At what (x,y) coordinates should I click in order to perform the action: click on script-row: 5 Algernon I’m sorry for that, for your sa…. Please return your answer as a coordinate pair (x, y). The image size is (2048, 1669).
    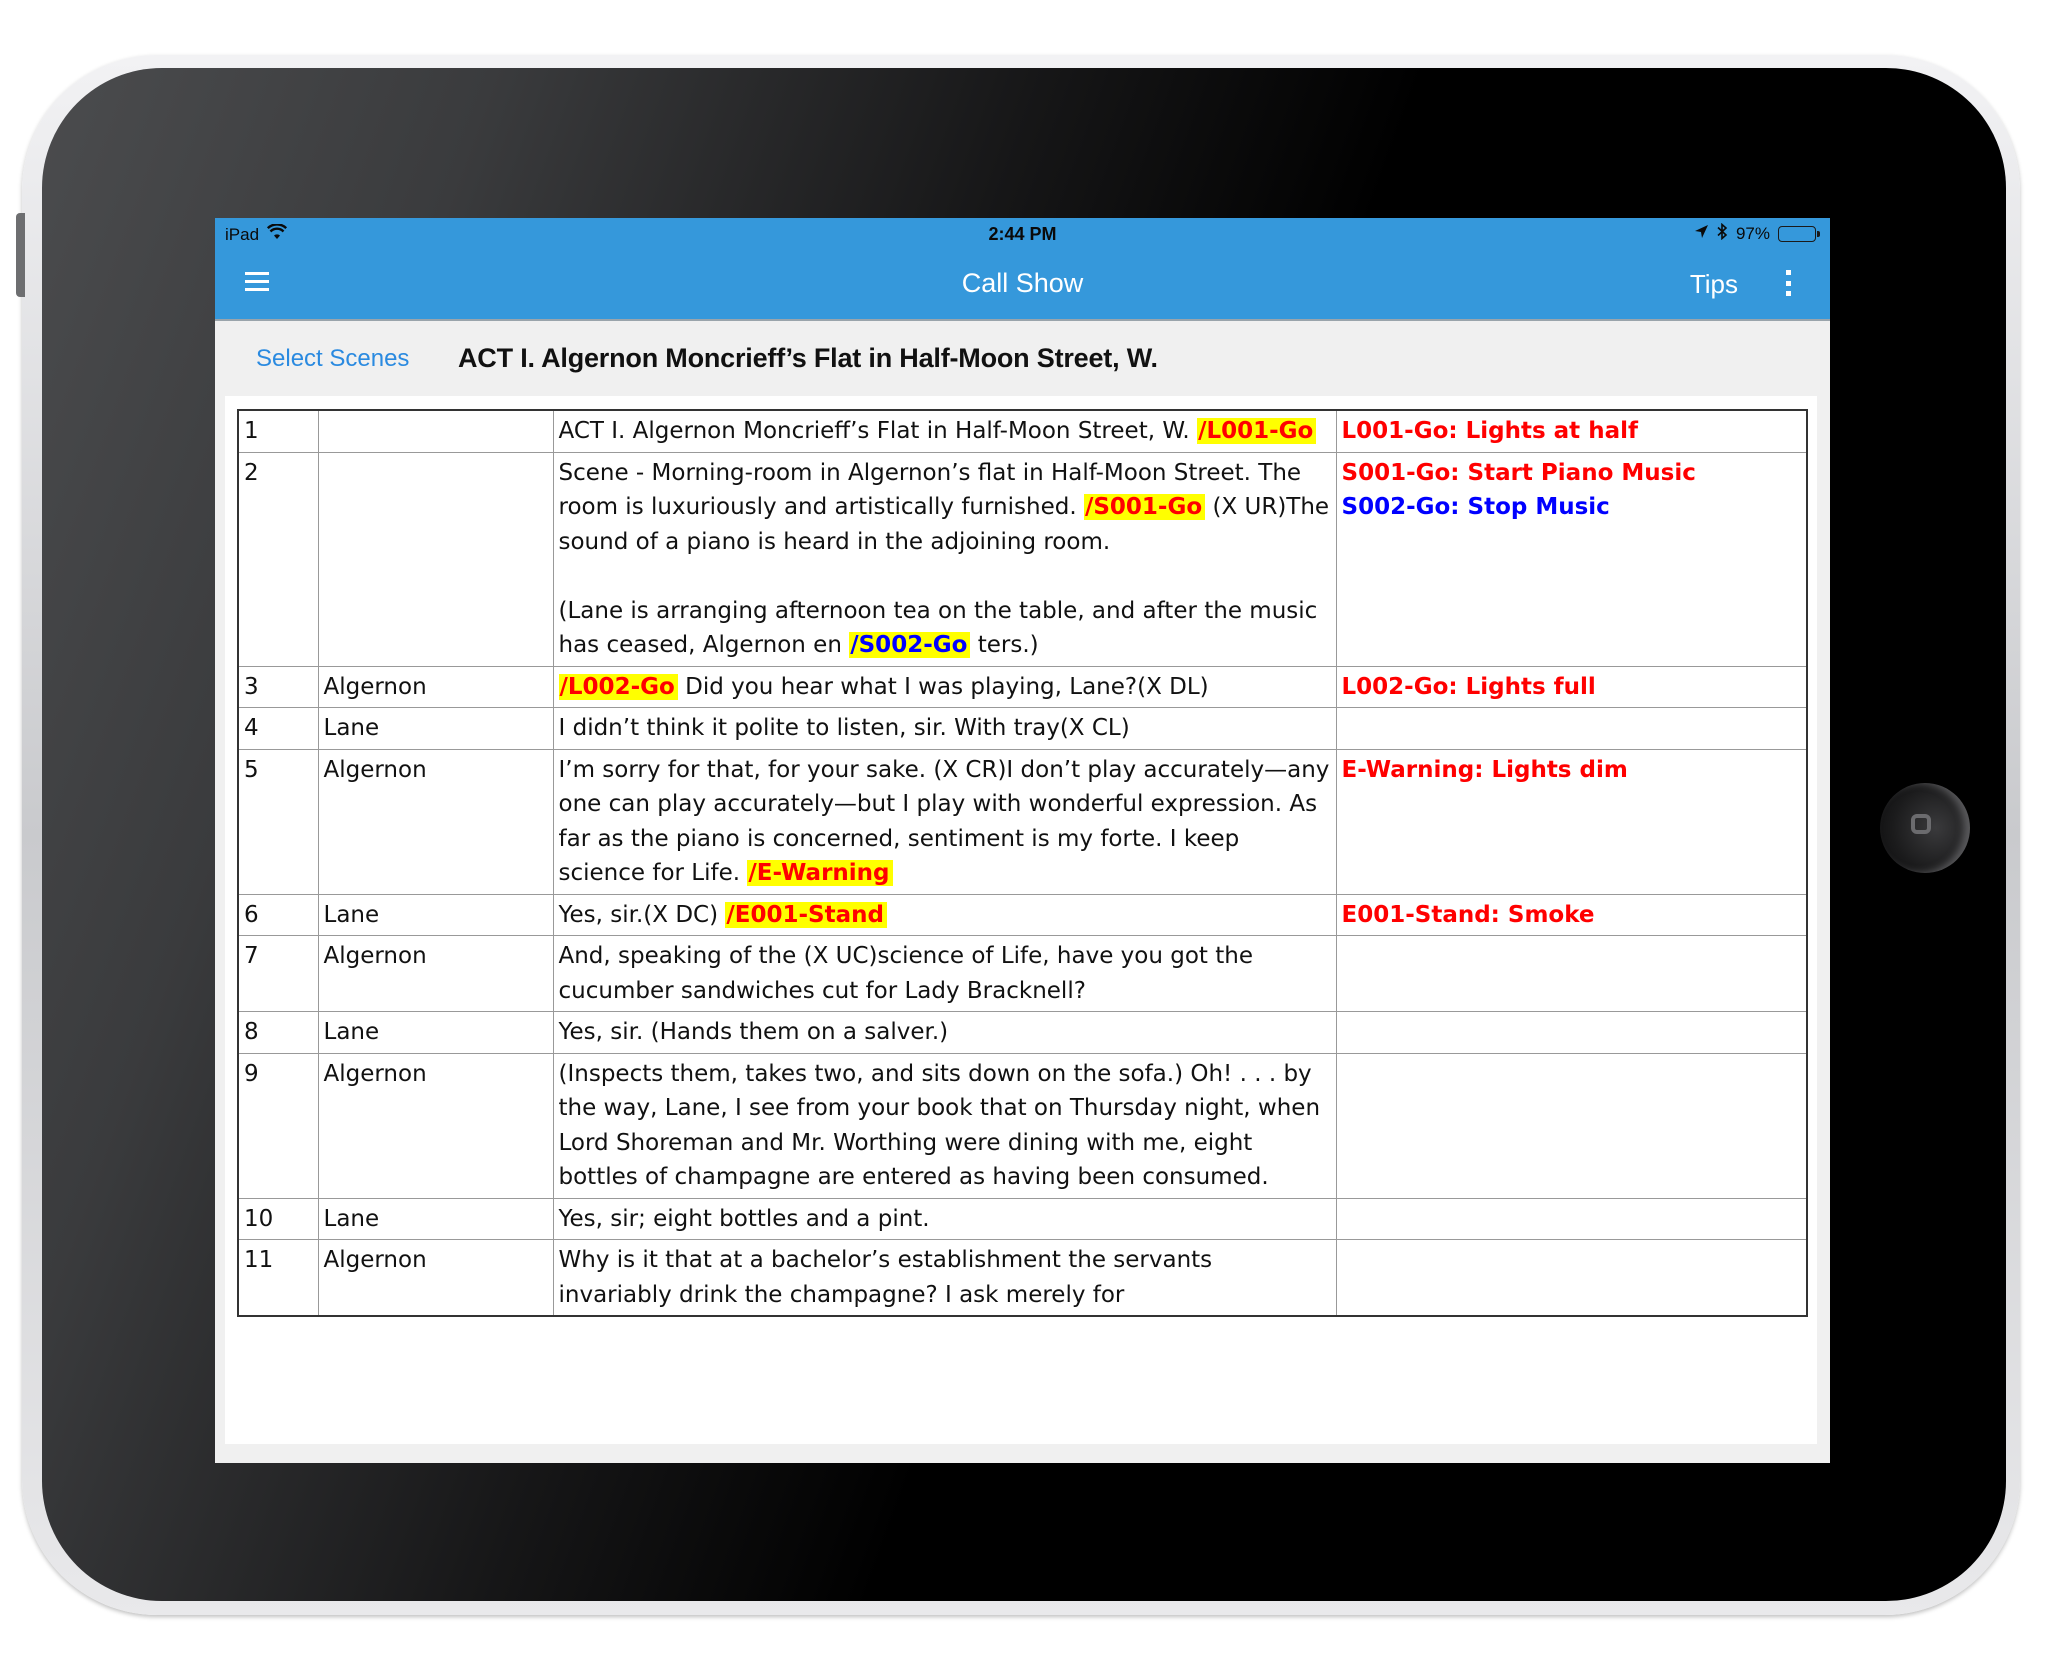
    Looking at the image, I should click on (1022, 821).